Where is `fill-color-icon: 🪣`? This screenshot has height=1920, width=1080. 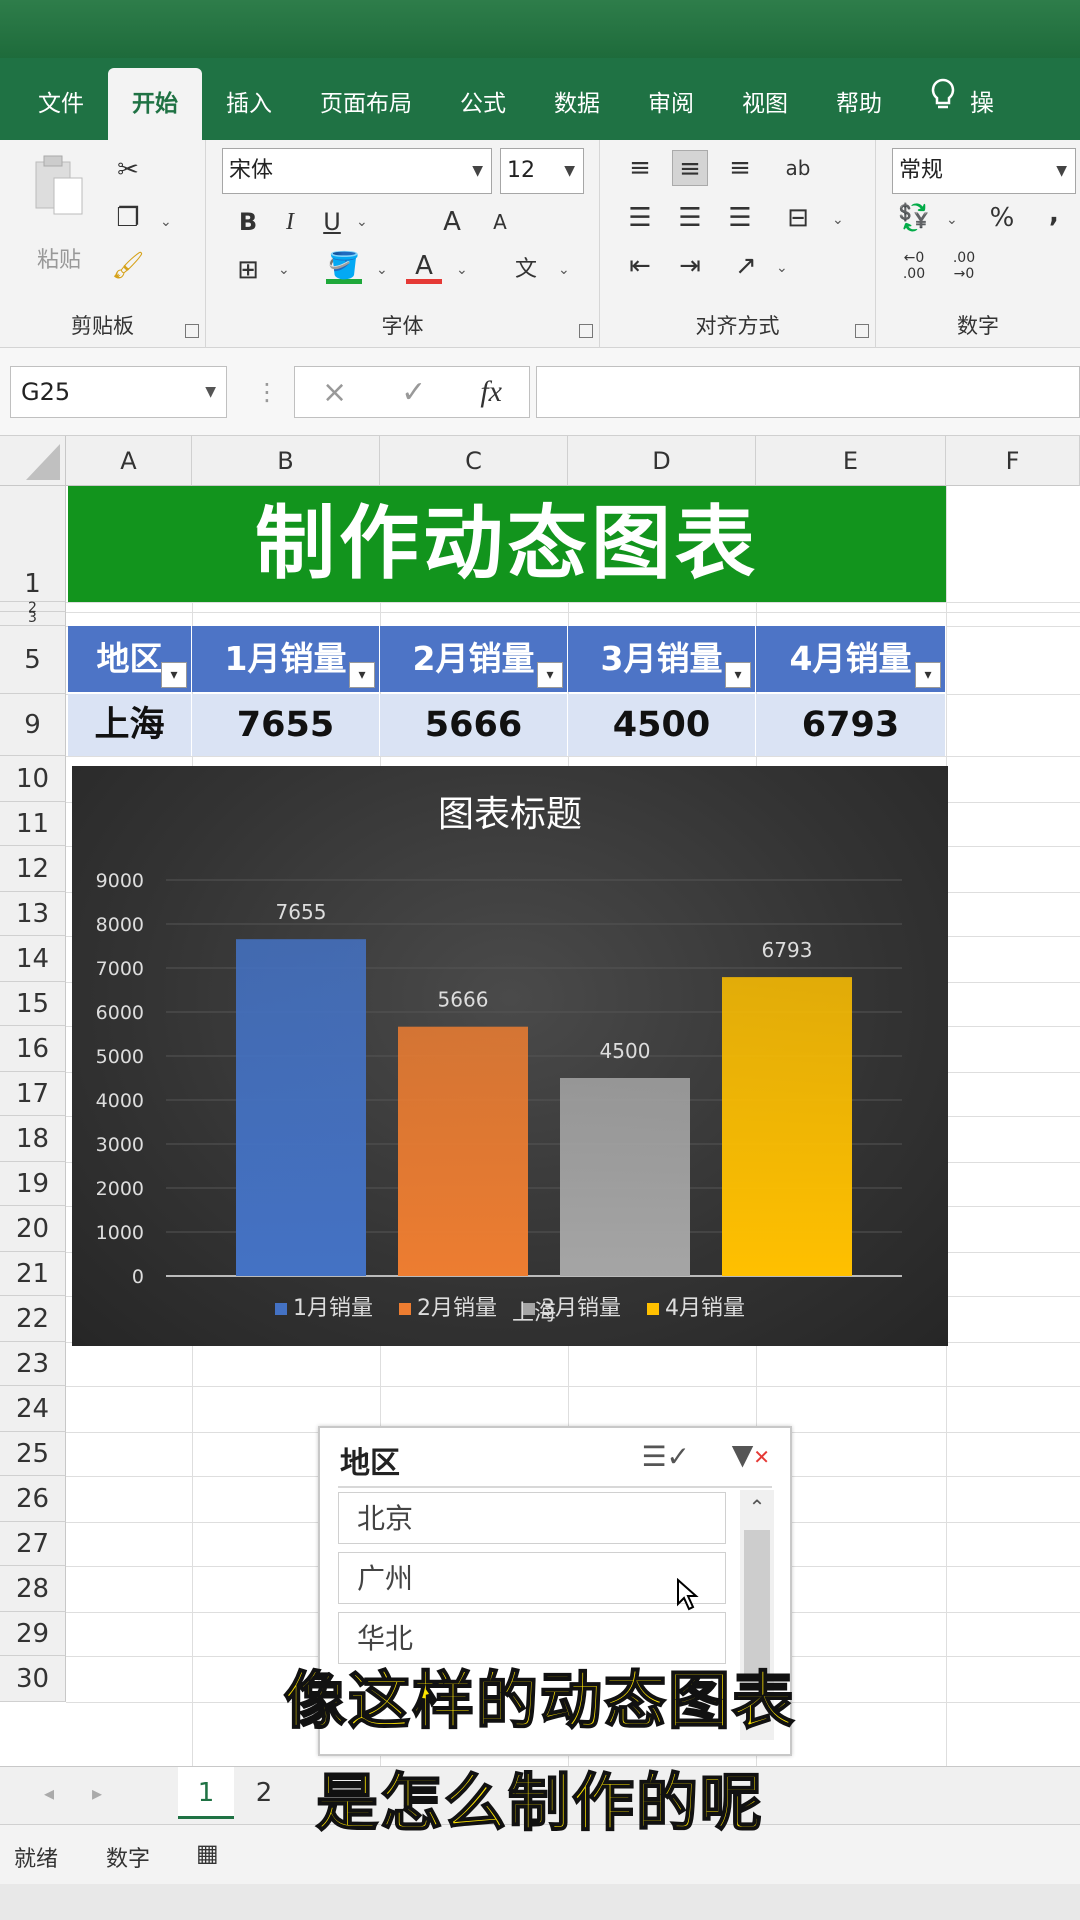 fill-color-icon: 🪣 is located at coordinates (344, 266).